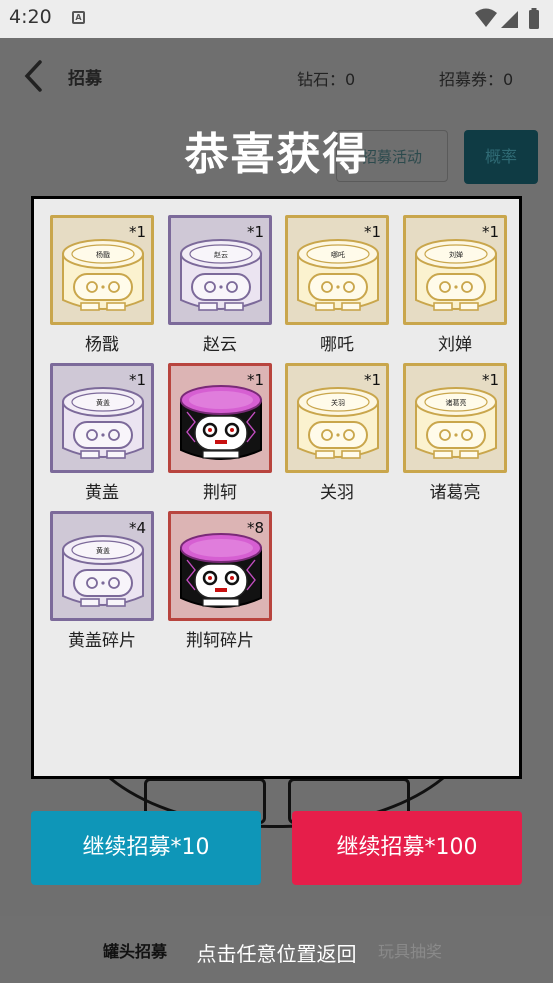 This screenshot has height=983, width=553. I want to click on reward-name: 黄盖, so click(102, 493).